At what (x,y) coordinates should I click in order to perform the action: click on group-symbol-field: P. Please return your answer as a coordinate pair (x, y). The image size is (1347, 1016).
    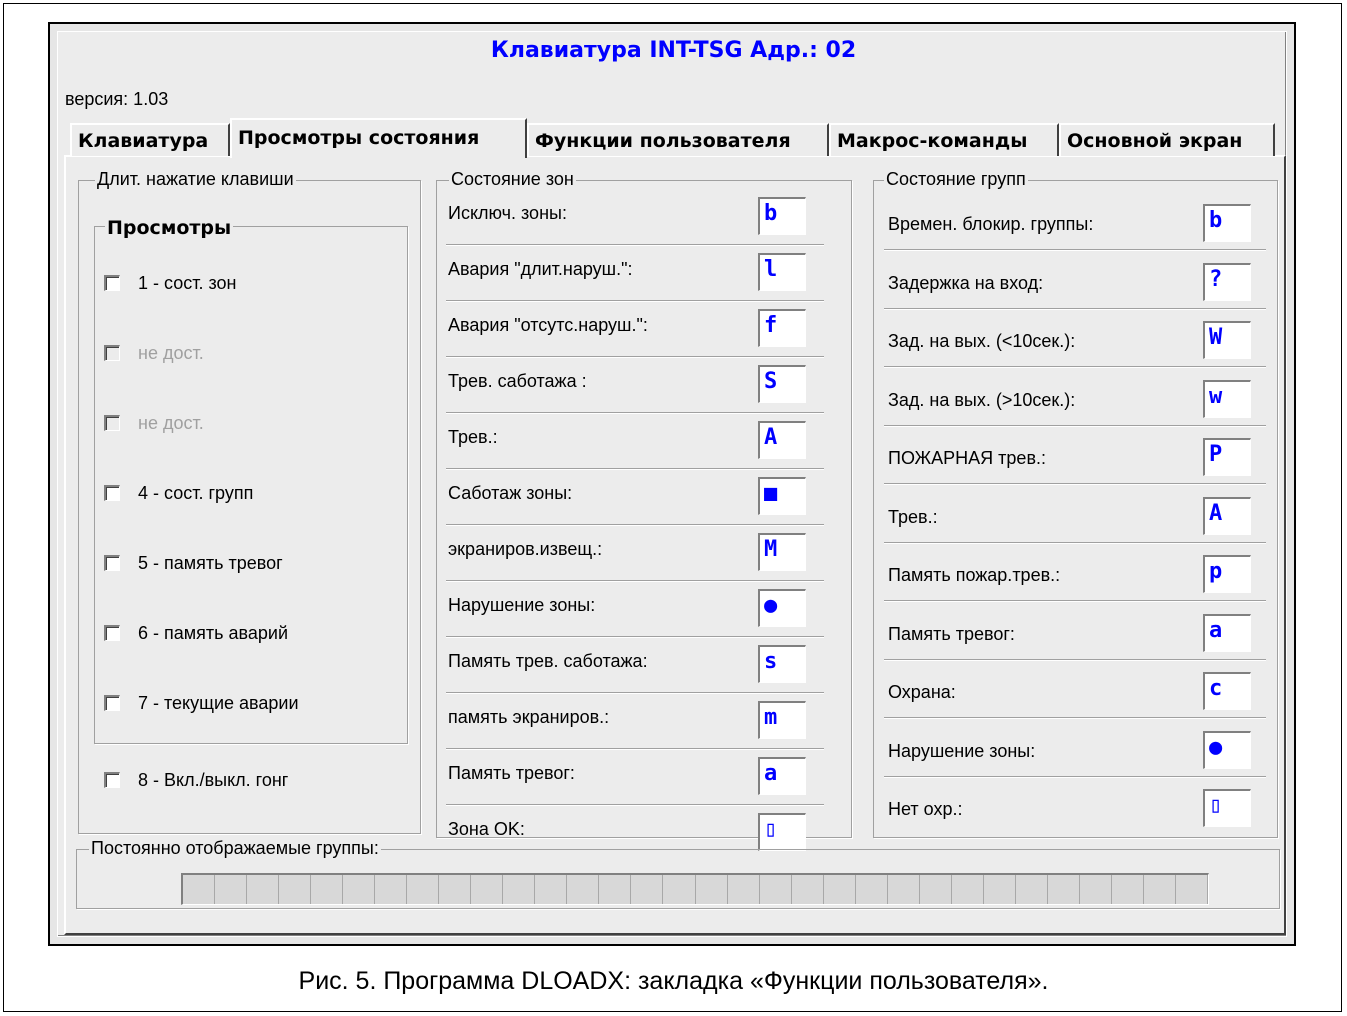
    Looking at the image, I should click on (1227, 457).